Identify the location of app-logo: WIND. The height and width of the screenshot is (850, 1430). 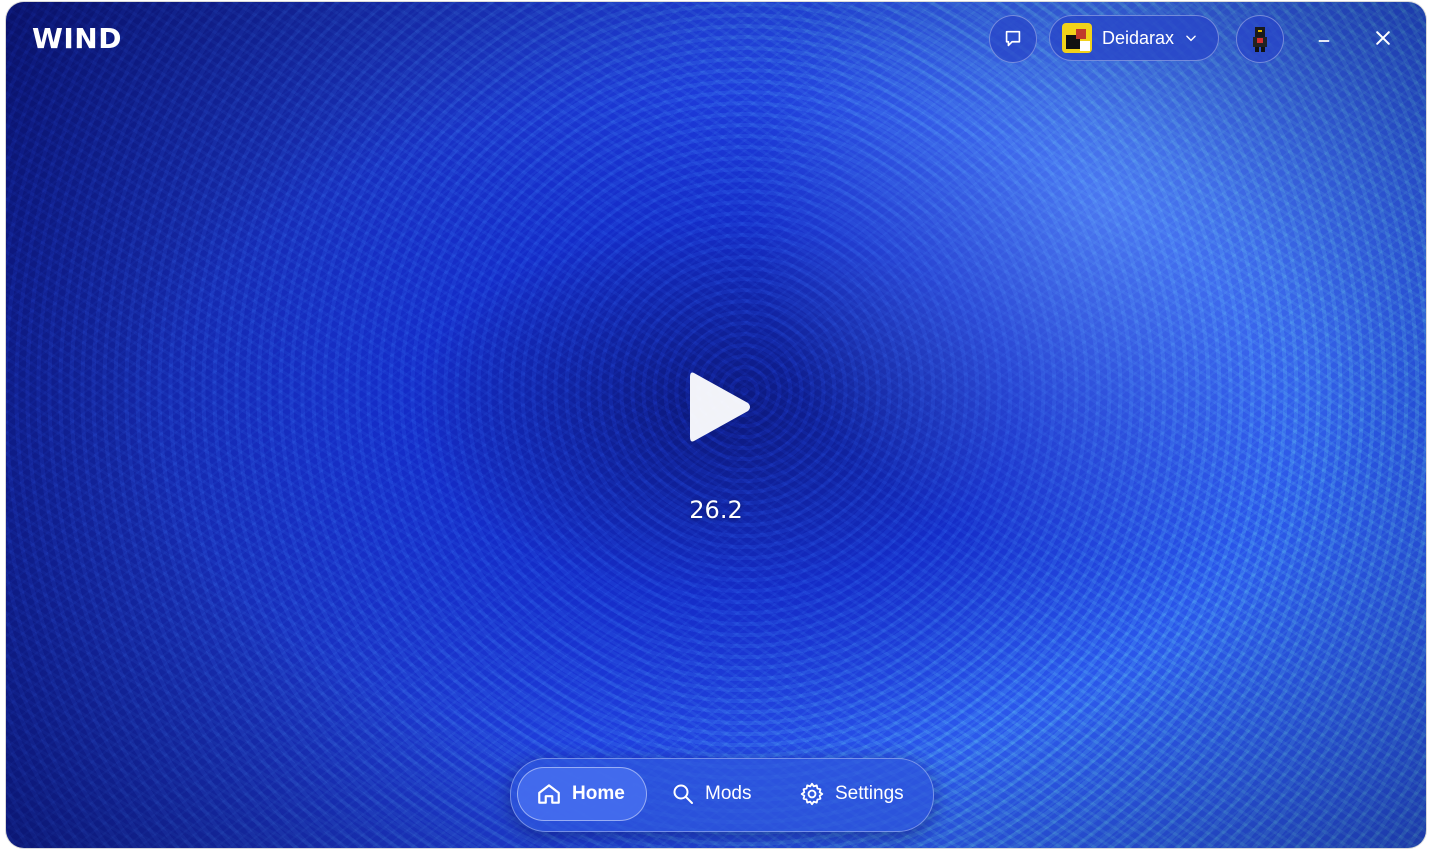
(77, 38).